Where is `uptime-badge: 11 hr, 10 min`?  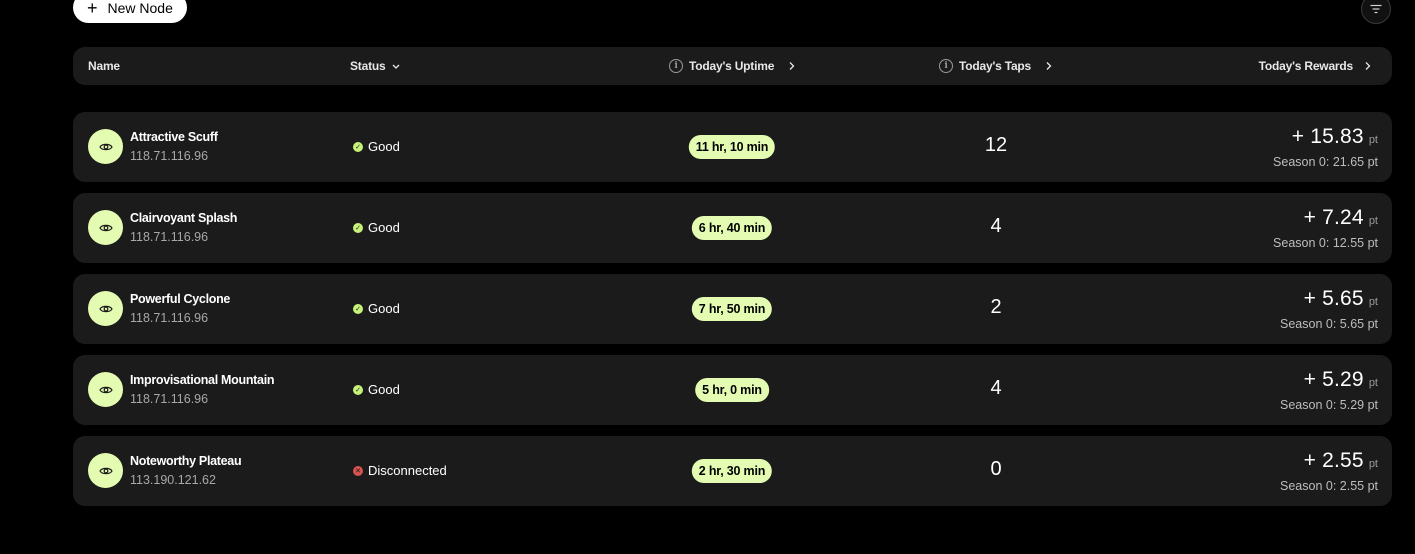 uptime-badge: 11 hr, 10 min is located at coordinates (732, 147).